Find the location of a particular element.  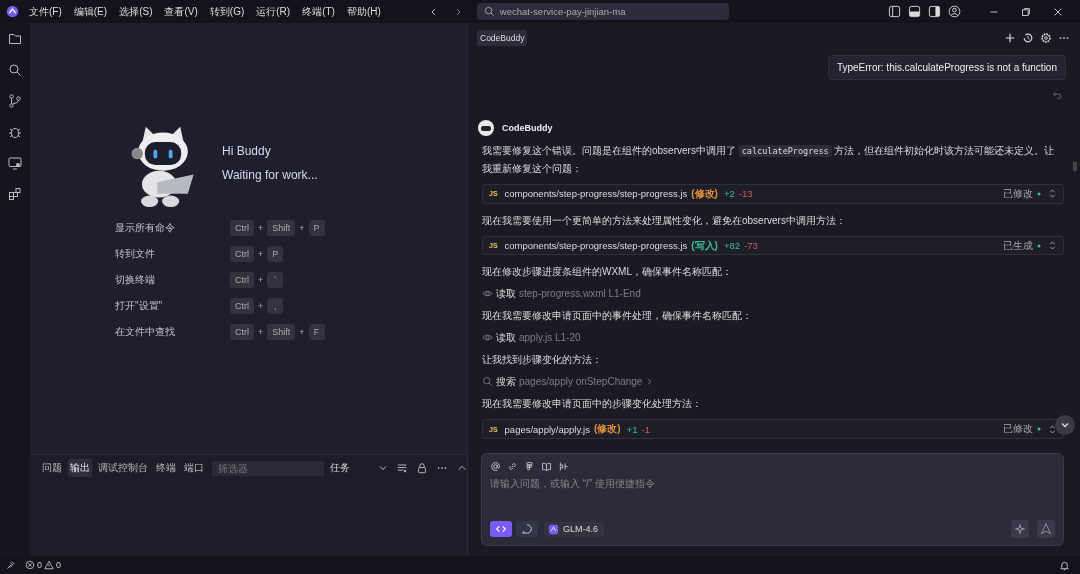

warning-icon is located at coordinates (49, 565).